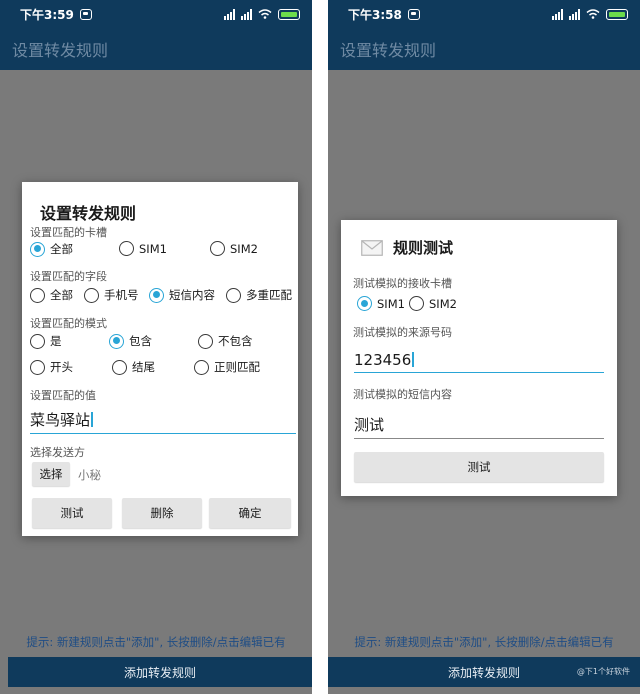 The height and width of the screenshot is (694, 640). Describe the element at coordinates (479, 426) in the screenshot. I see `test-content-input: 测试` at that location.